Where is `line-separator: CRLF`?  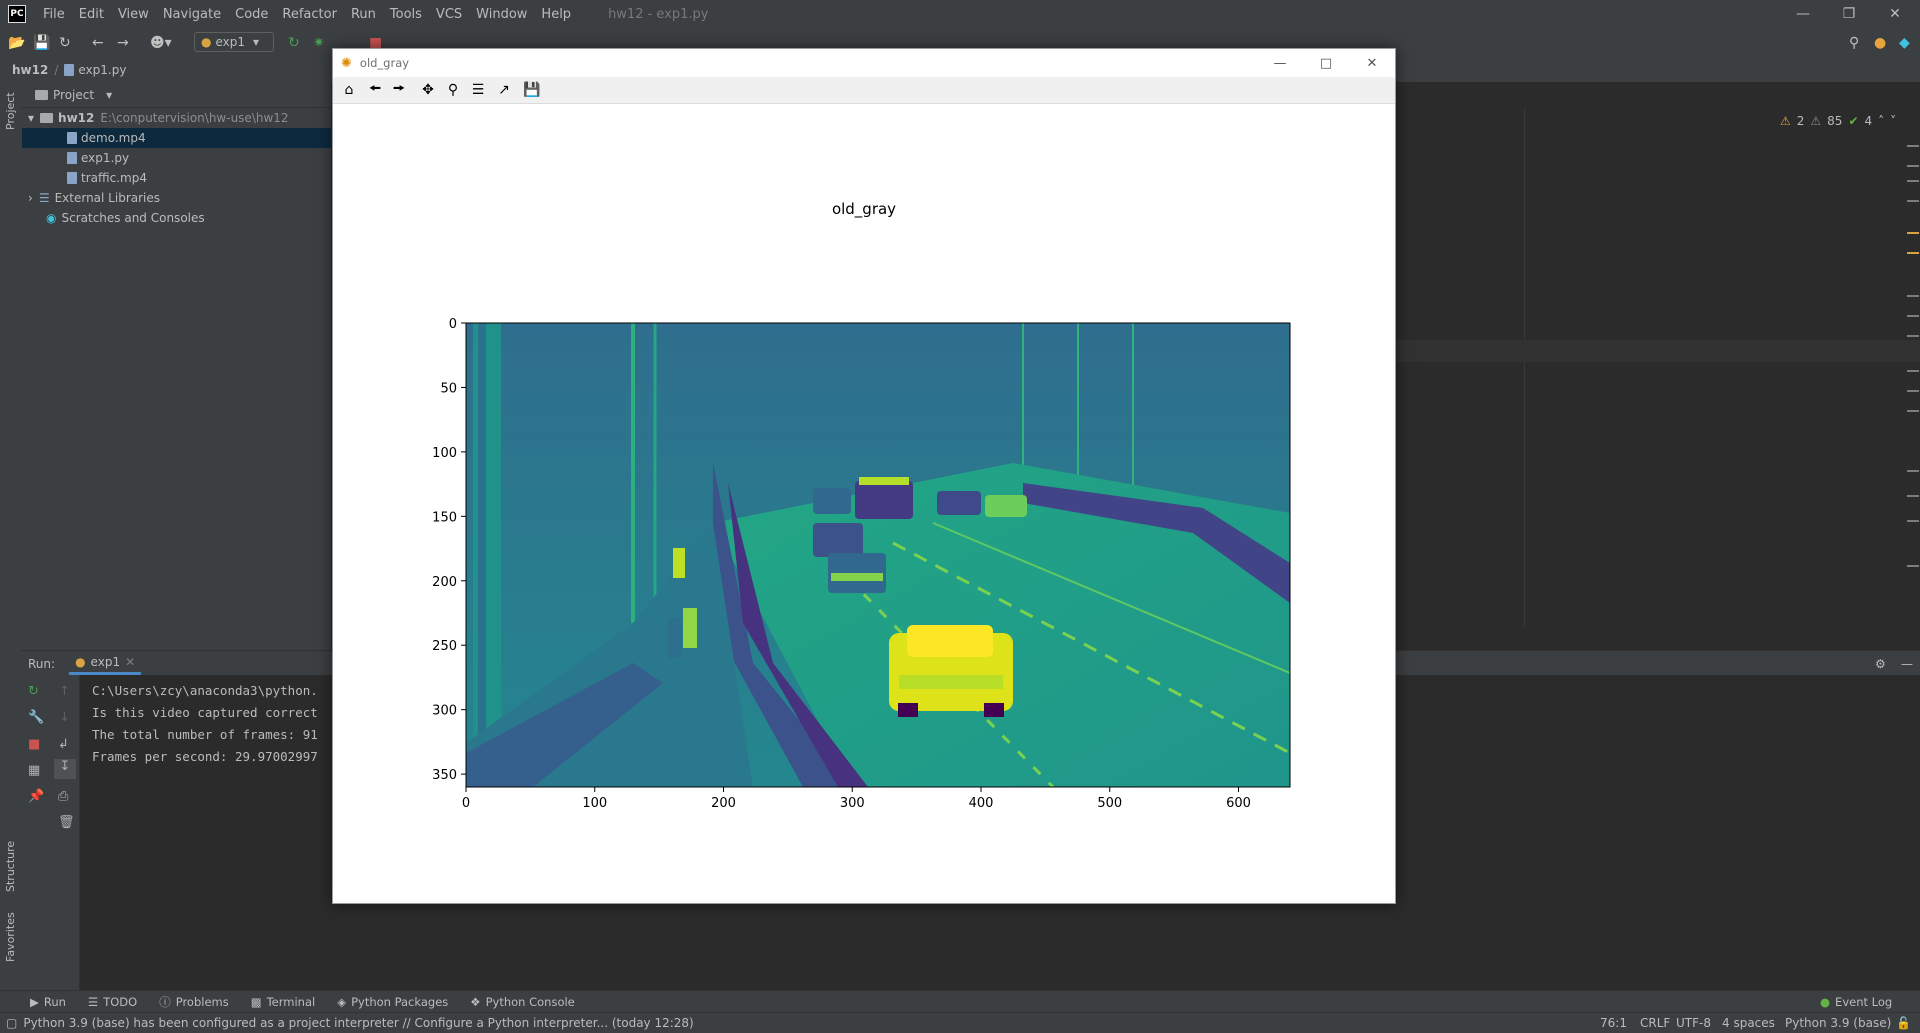
line-separator: CRLF is located at coordinates (1655, 1023).